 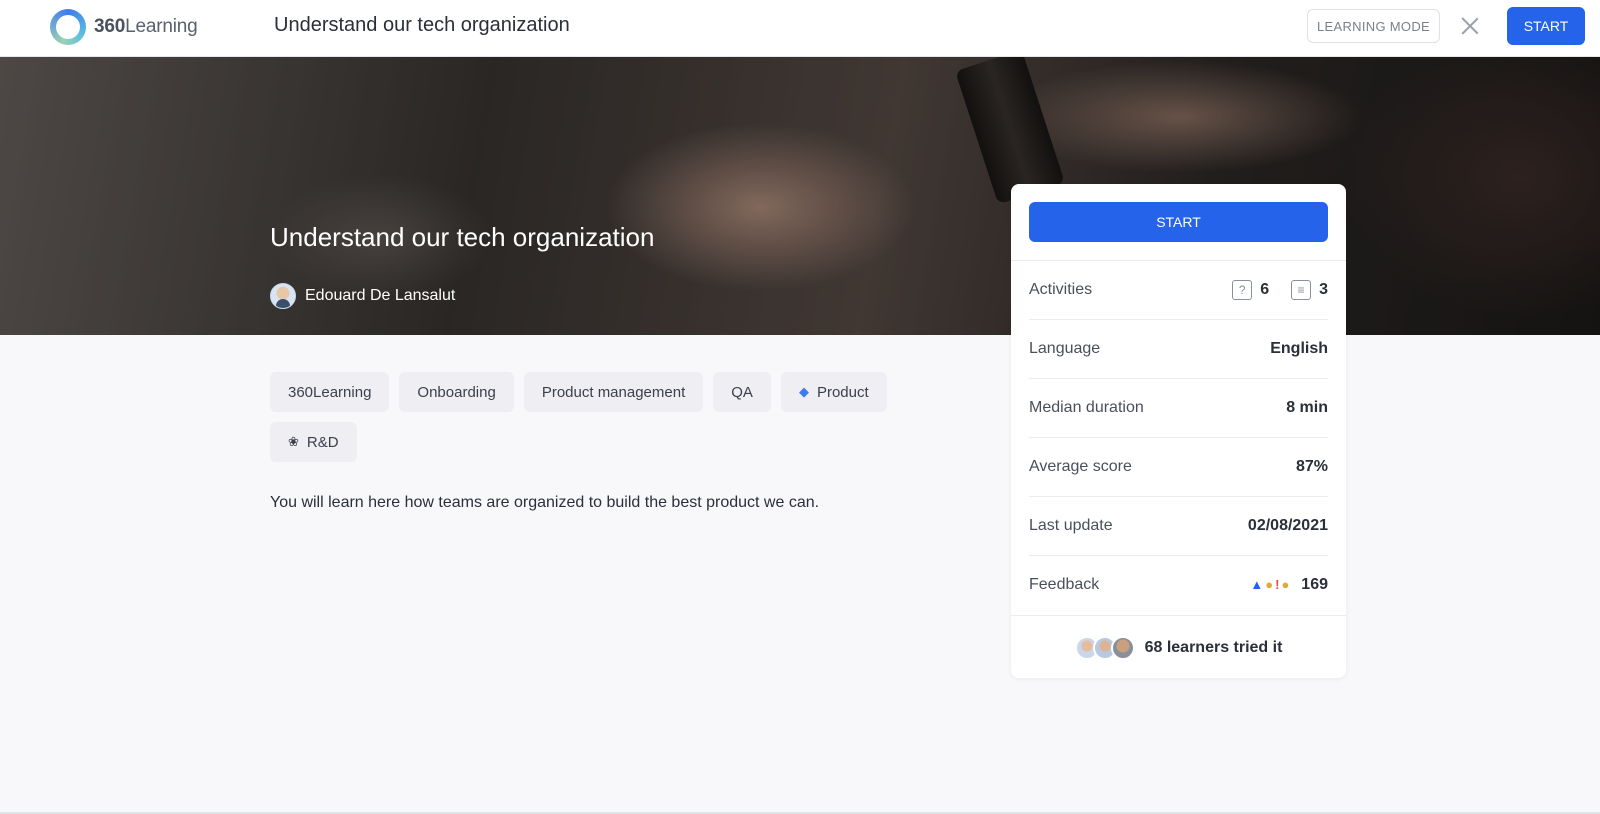 I want to click on gem-icon: ◆, so click(x=803, y=391).